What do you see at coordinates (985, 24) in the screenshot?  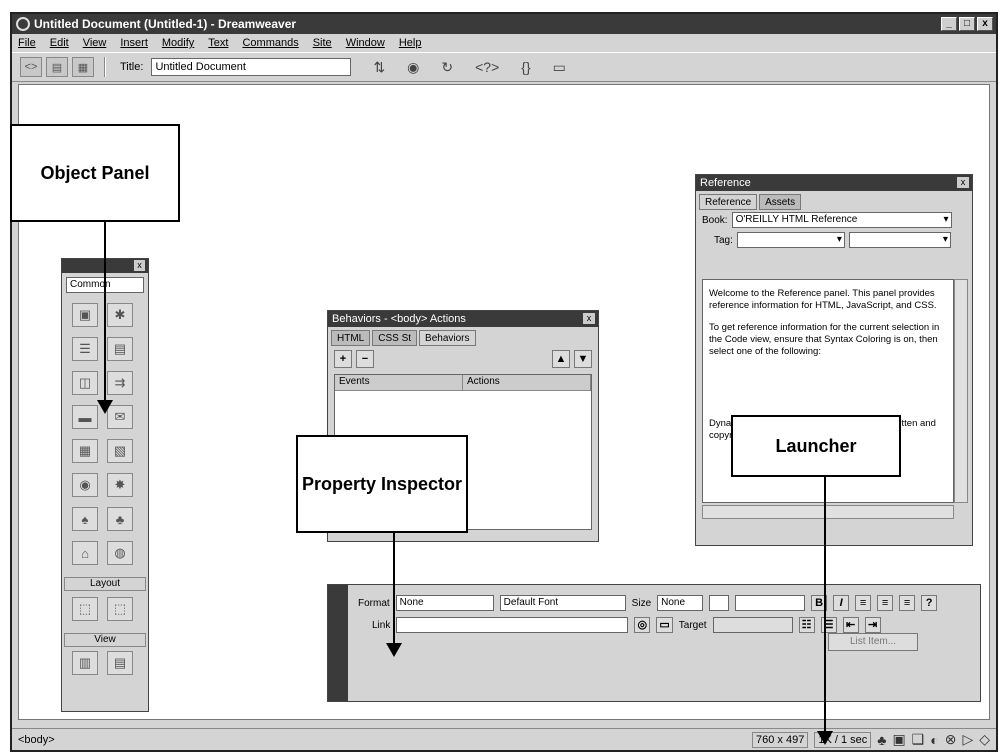 I see `close-button: x` at bounding box center [985, 24].